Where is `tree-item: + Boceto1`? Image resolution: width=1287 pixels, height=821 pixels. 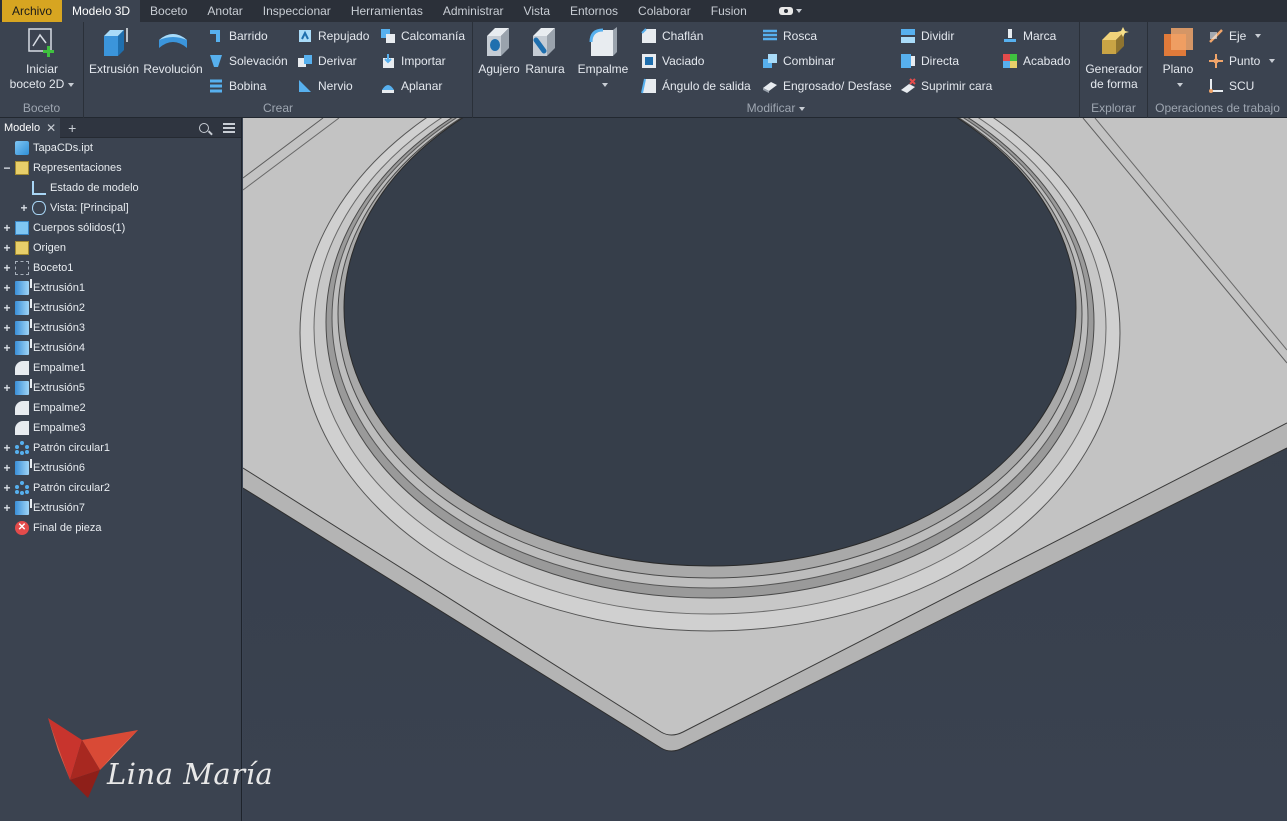
tree-item: + Boceto1 is located at coordinates (38, 268).